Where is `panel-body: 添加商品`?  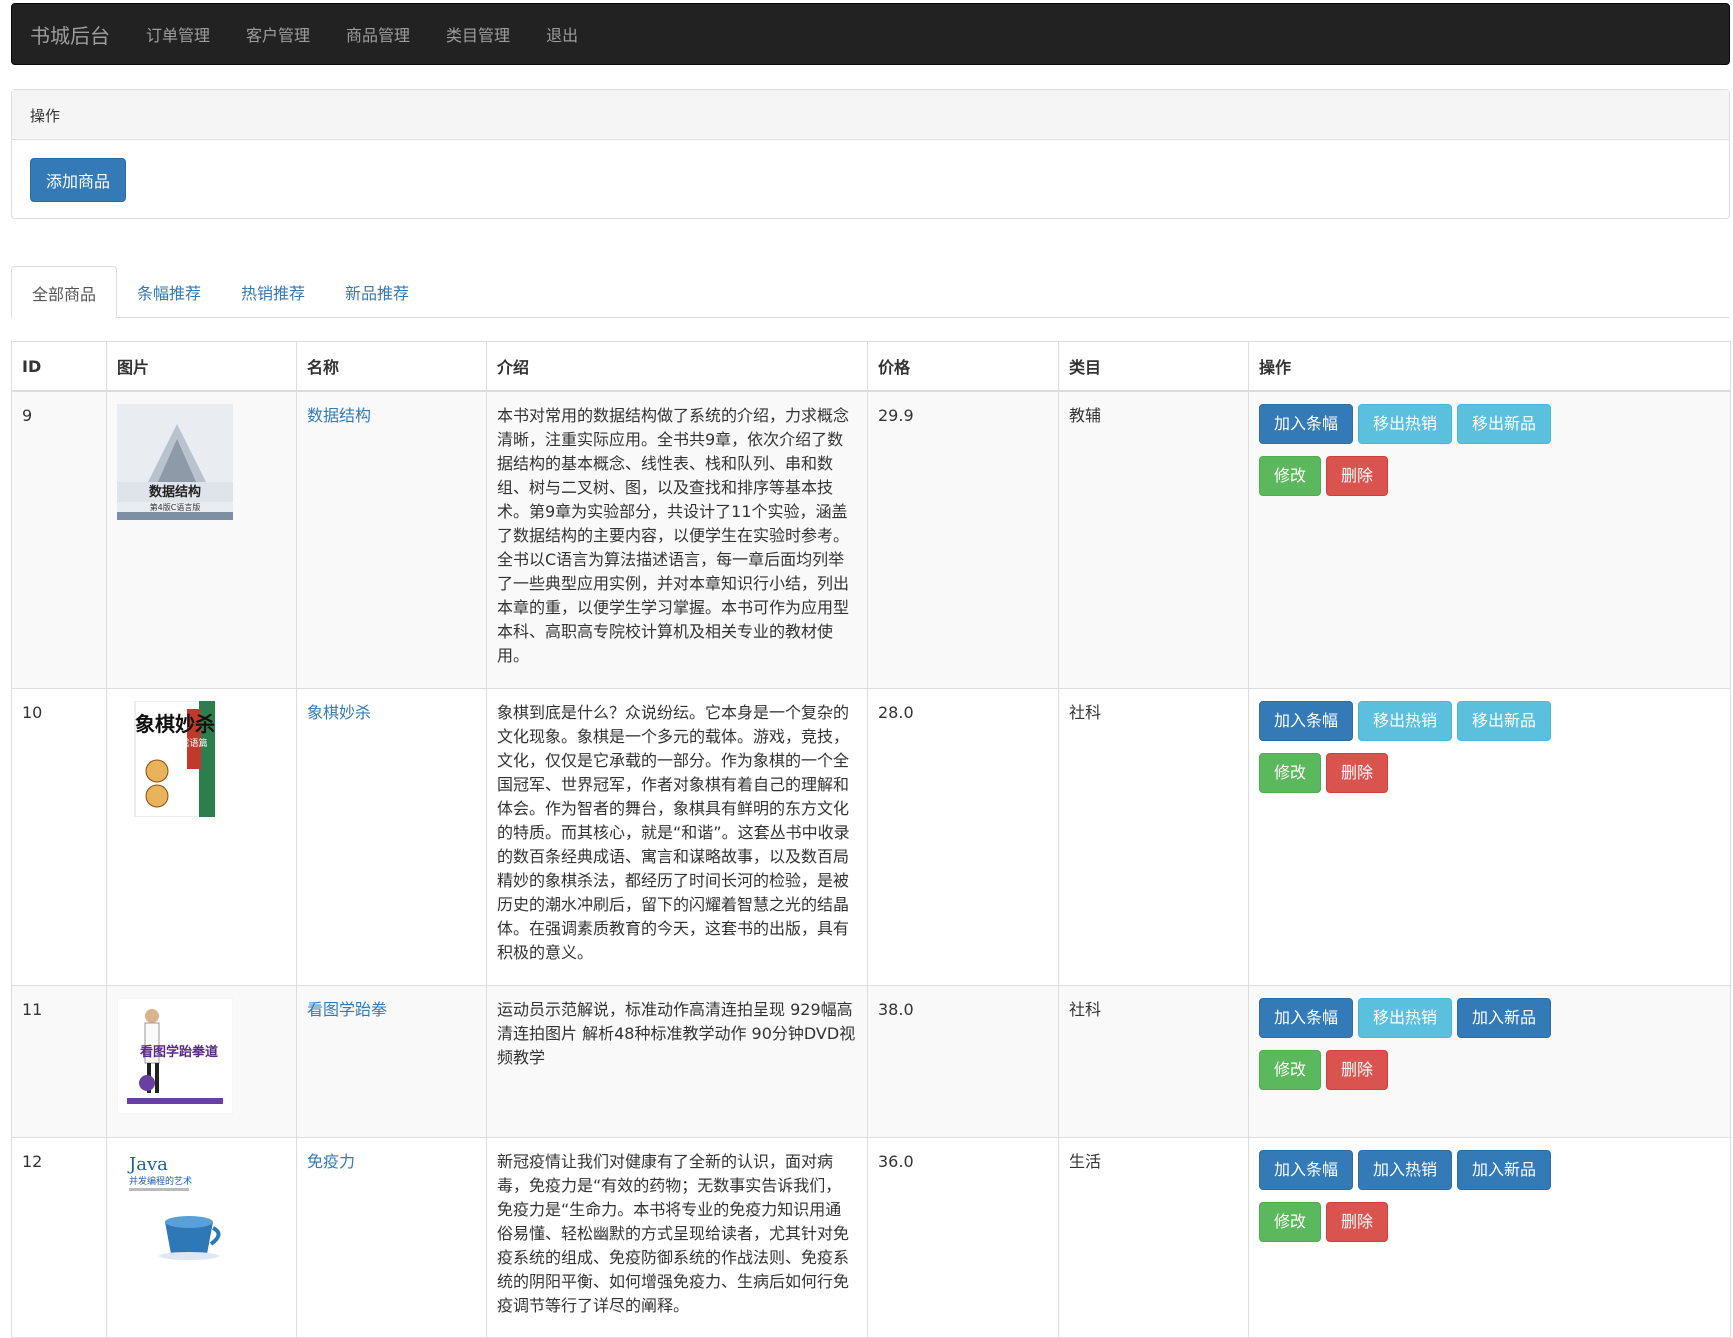
panel-body: 添加商品 is located at coordinates (870, 180).